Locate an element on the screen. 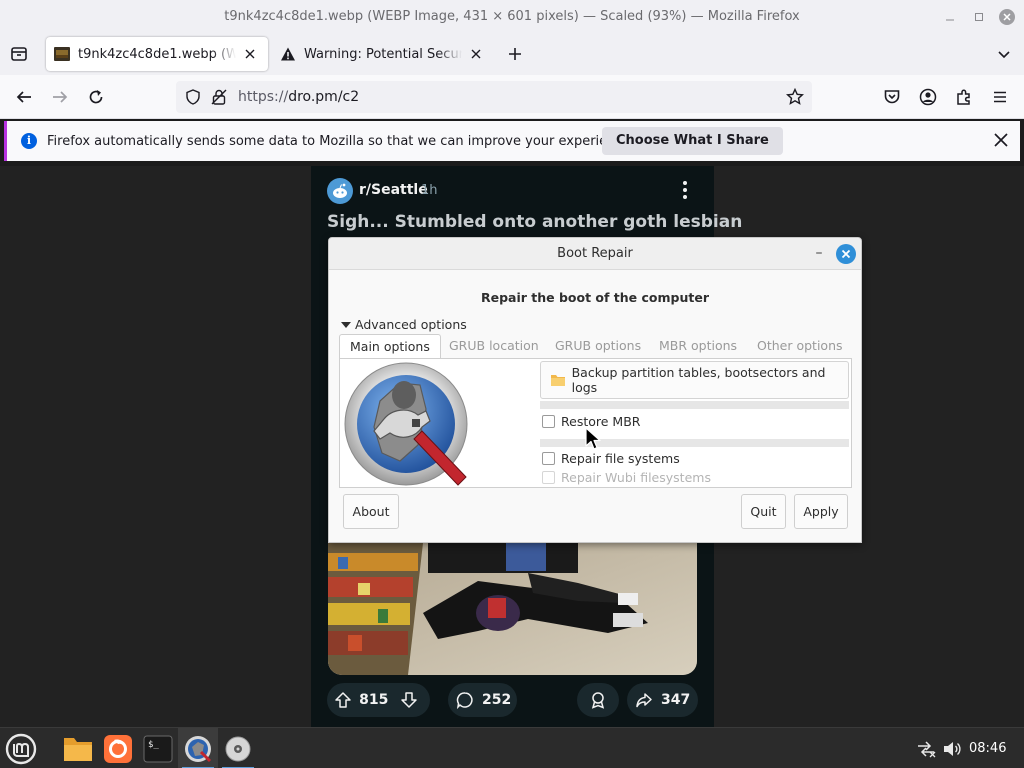 This screenshot has width=1024, height=768. dialog-title: Boot Repair is located at coordinates (595, 253).